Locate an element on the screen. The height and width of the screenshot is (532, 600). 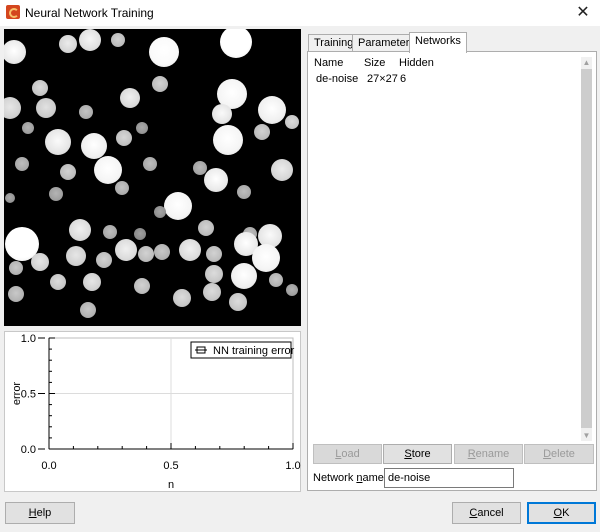
network-name-label-prefix: Network is located at coordinates (335, 478).